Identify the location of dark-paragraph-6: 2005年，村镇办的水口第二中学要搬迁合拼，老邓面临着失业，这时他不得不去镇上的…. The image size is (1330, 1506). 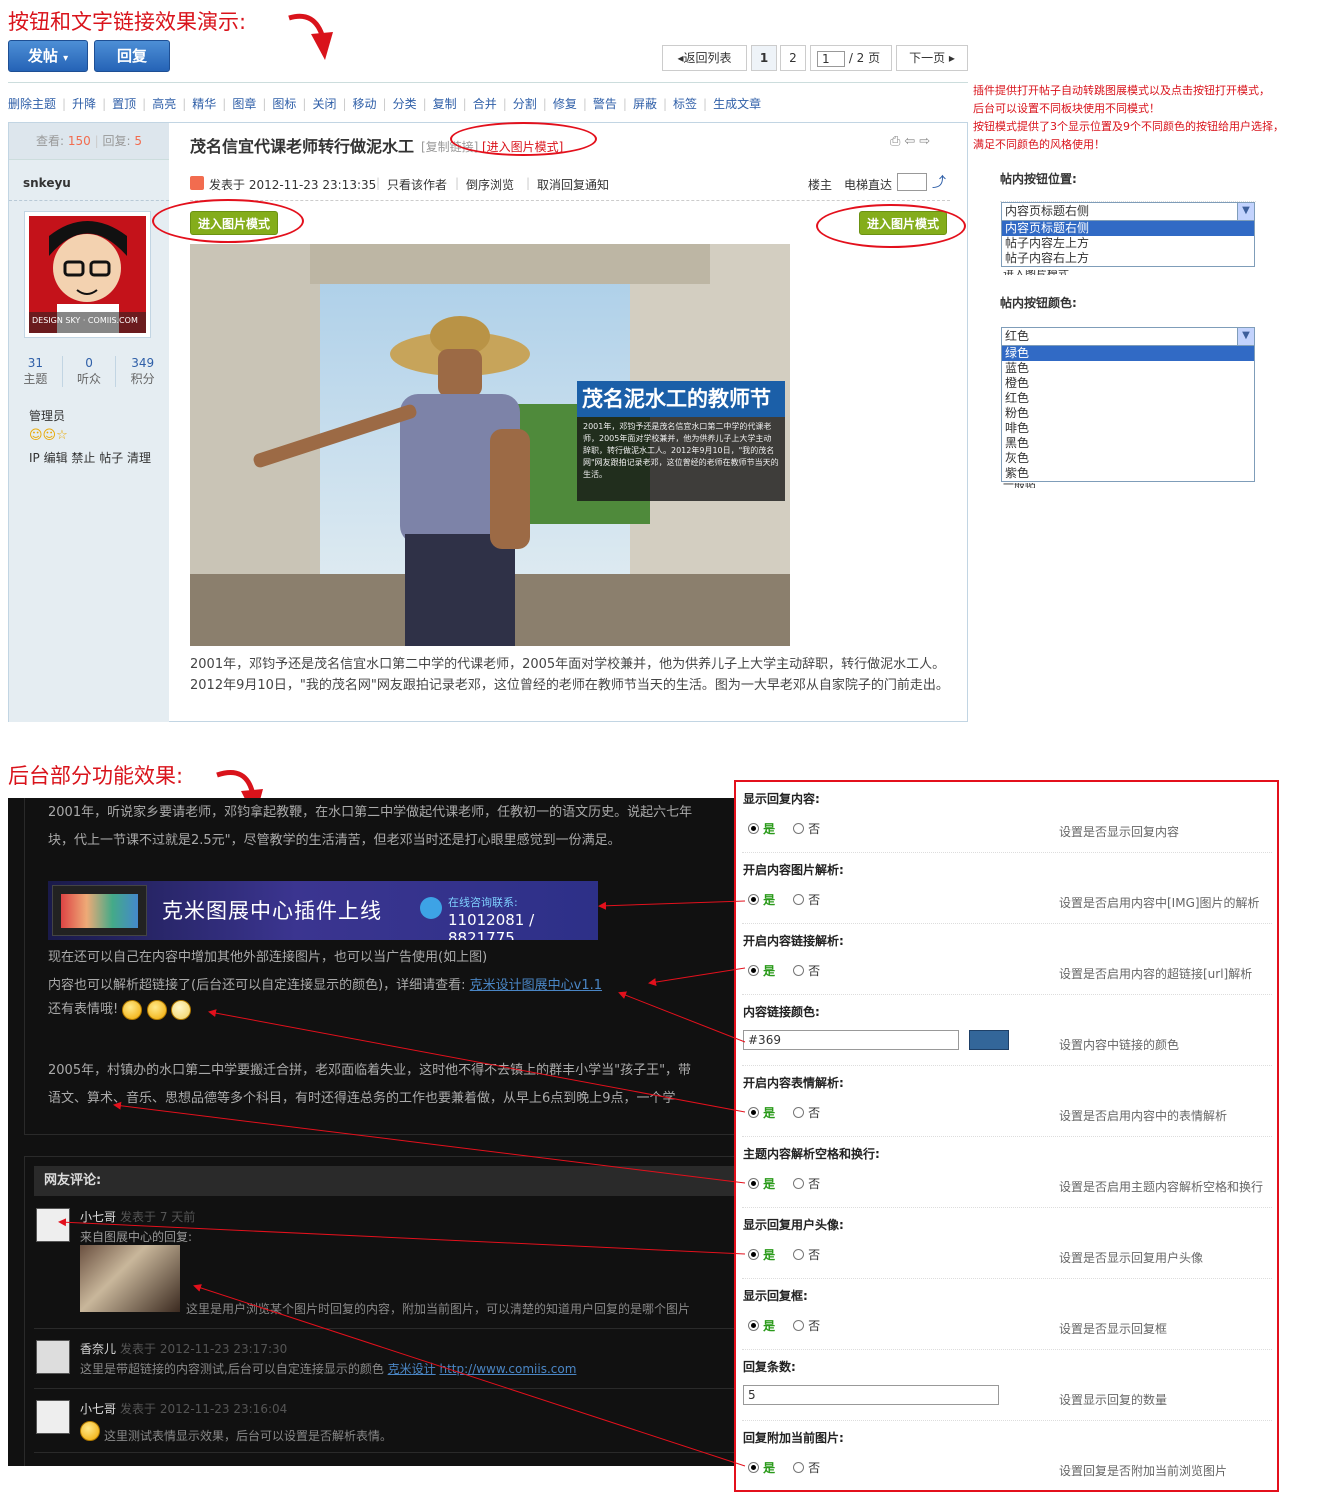
(370, 1070).